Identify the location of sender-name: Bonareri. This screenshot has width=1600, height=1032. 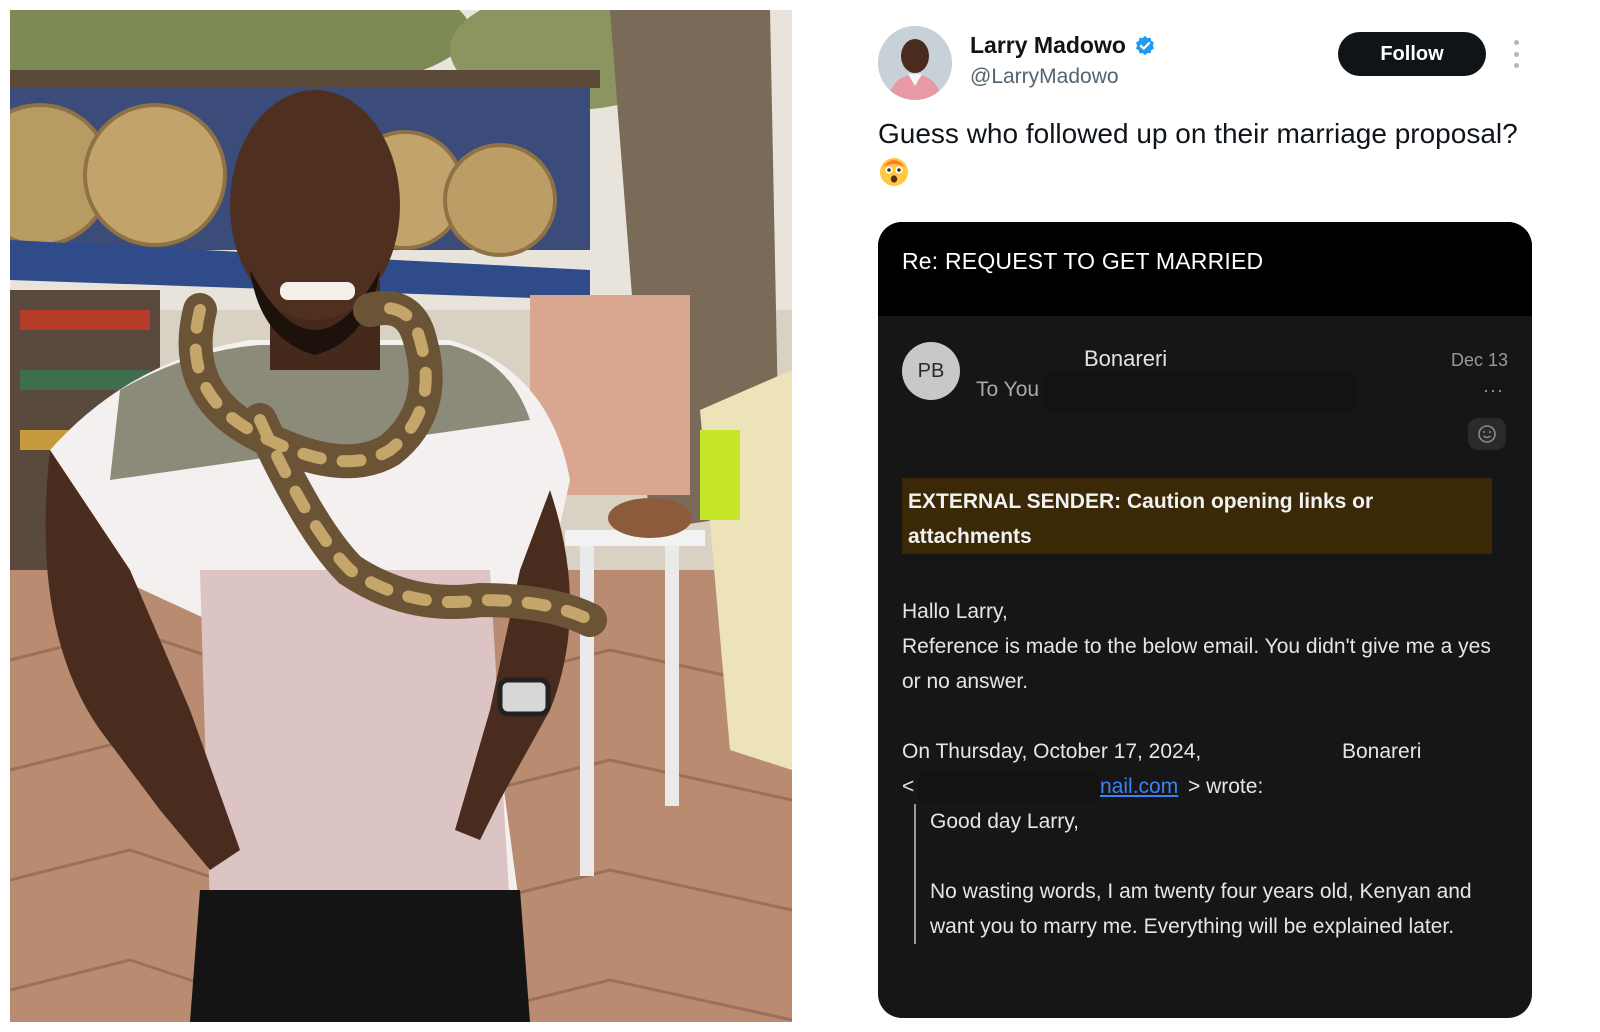
(1126, 358).